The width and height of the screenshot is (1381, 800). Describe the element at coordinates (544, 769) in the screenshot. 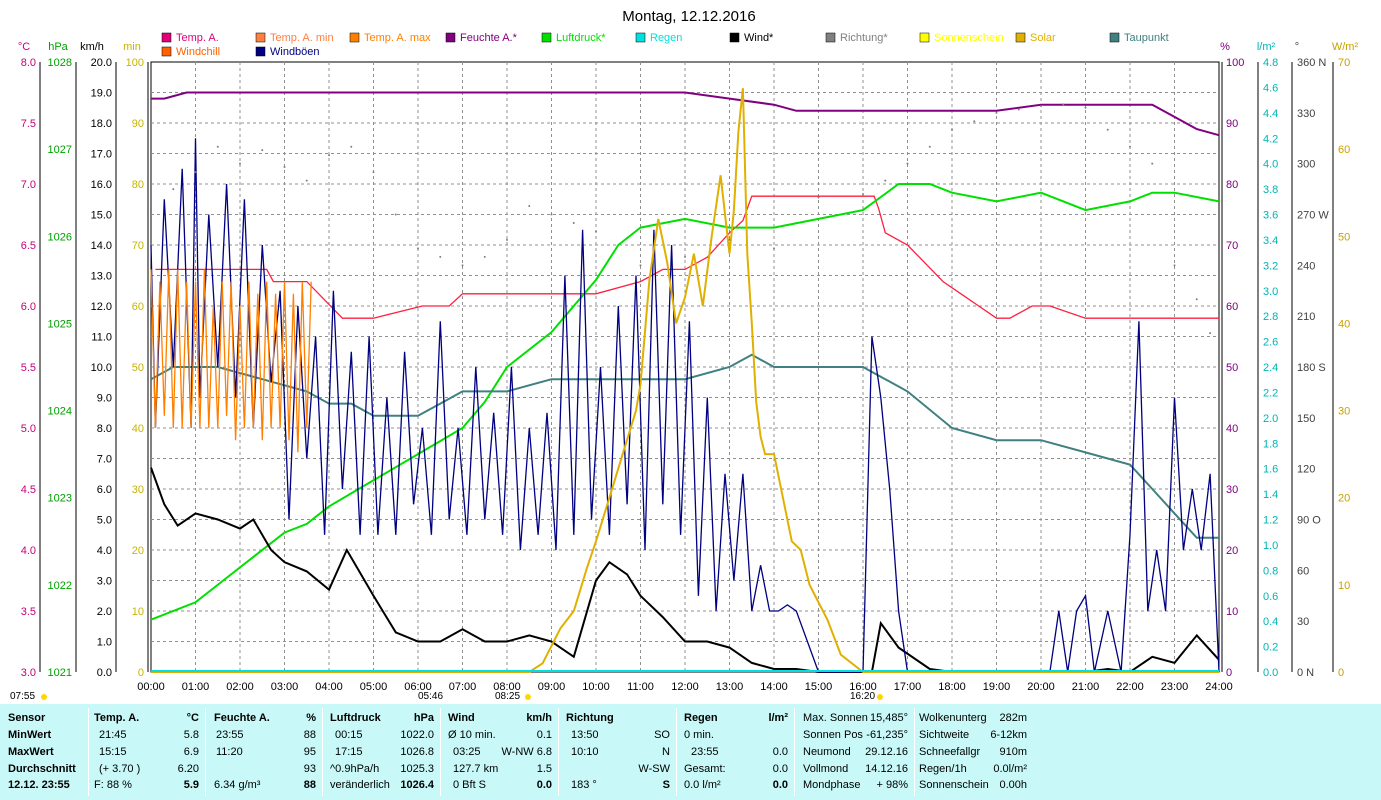

I see `wind-avg-value: 1.5` at that location.